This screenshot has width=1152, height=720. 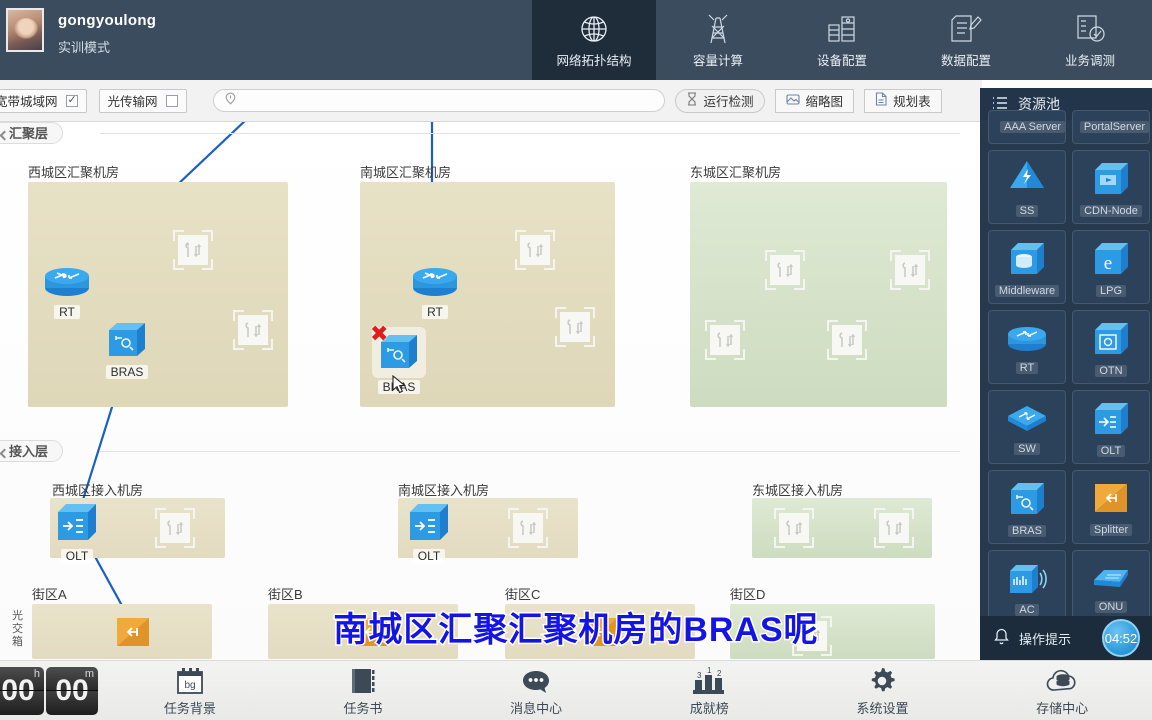 I want to click on room-east-access, so click(x=842, y=528).